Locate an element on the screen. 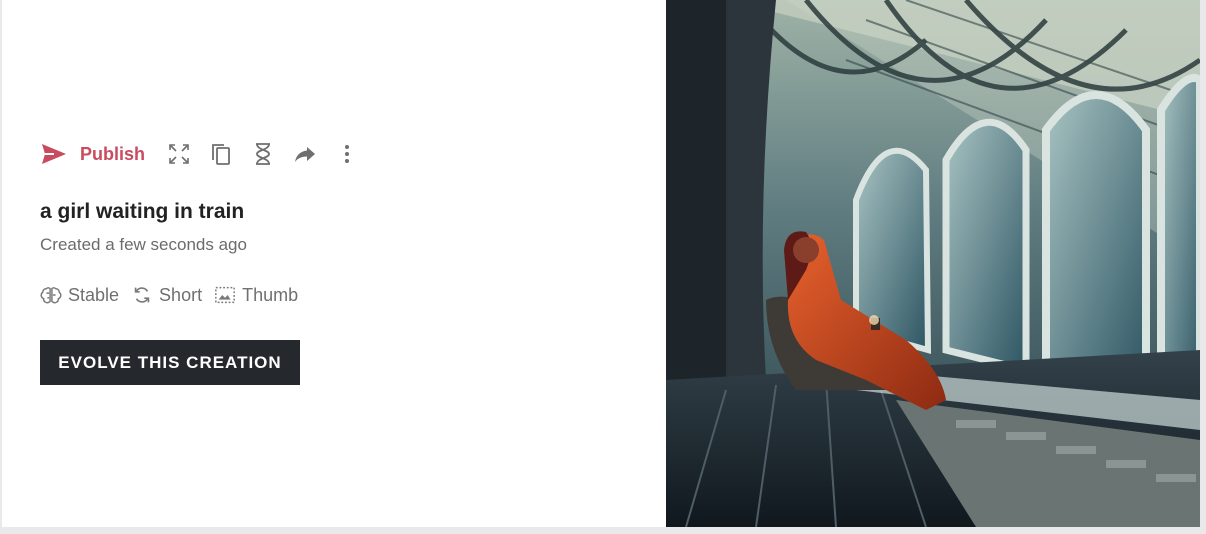 This screenshot has height=534, width=1206. action-toolbar: Publish is located at coordinates (201, 154).